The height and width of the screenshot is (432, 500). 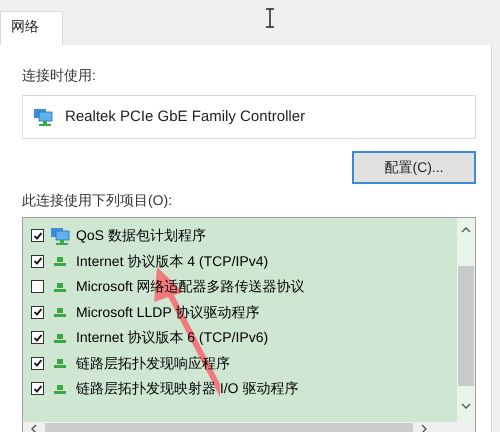 What do you see at coordinates (31, 28) in the screenshot?
I see `tab: 网络` at bounding box center [31, 28].